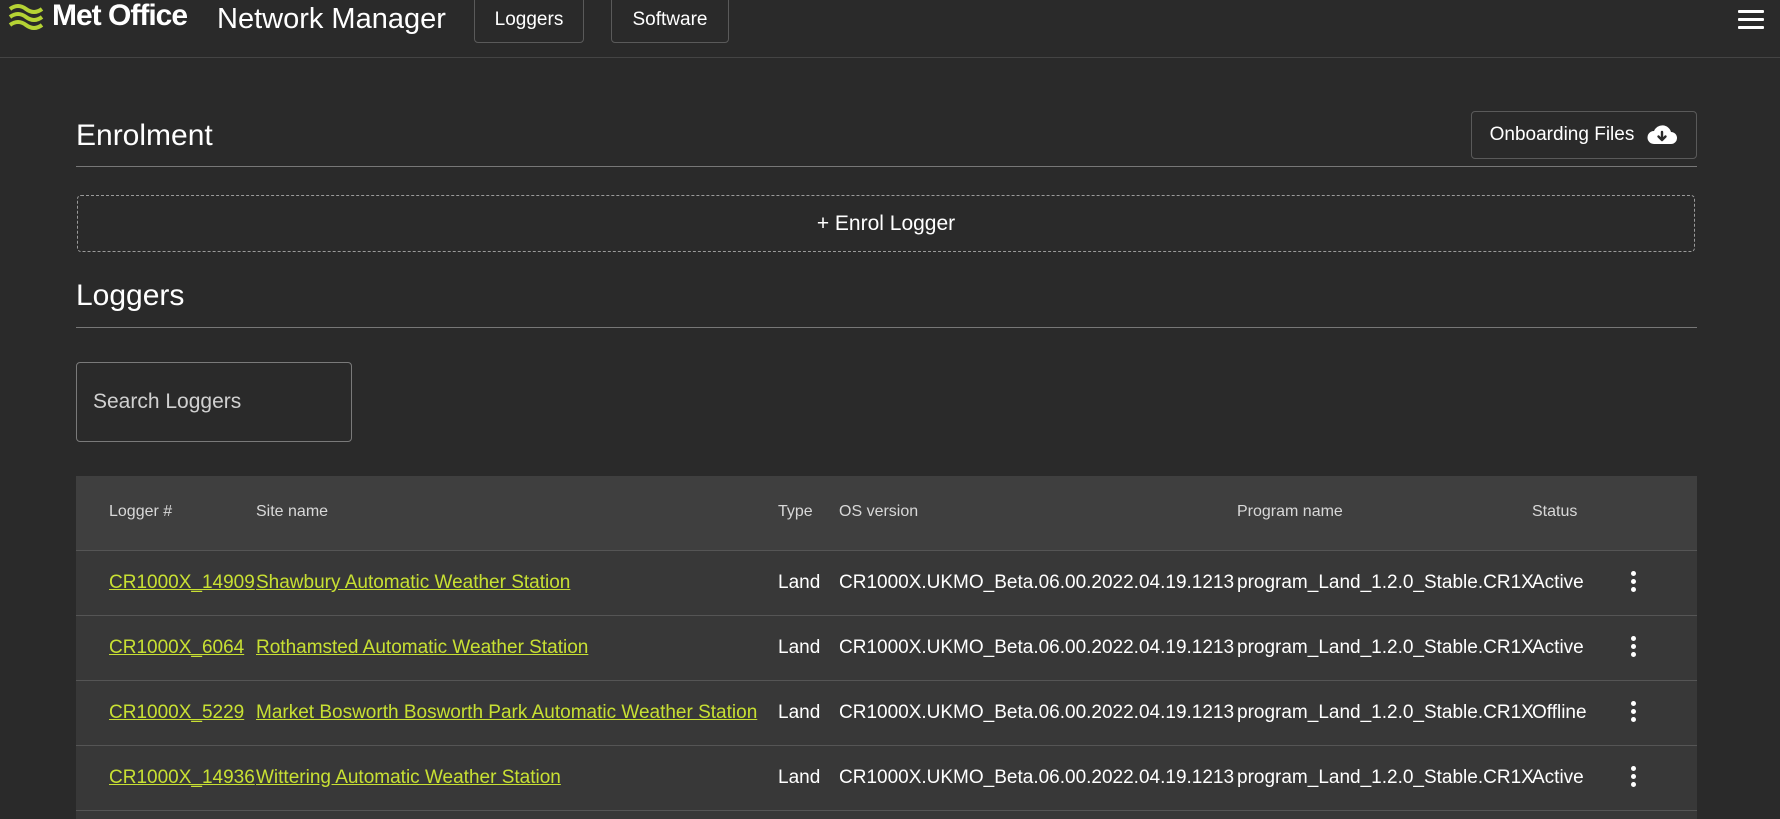  Describe the element at coordinates (1559, 712) in the screenshot. I see `status-text: Offline` at that location.